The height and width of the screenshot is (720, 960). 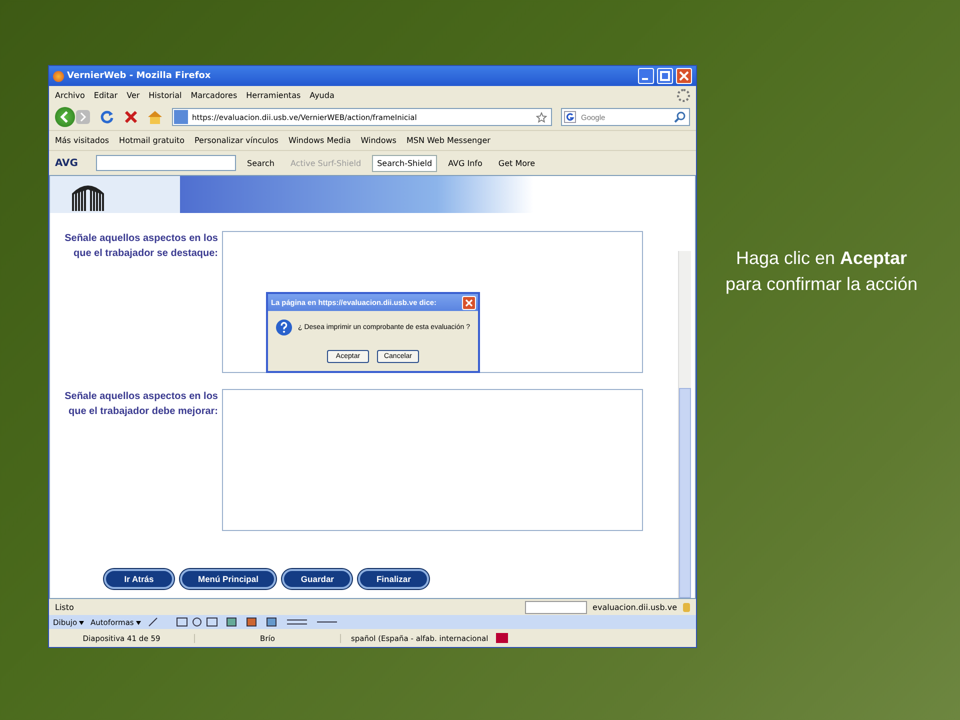 I want to click on avg-search-field, so click(x=166, y=163).